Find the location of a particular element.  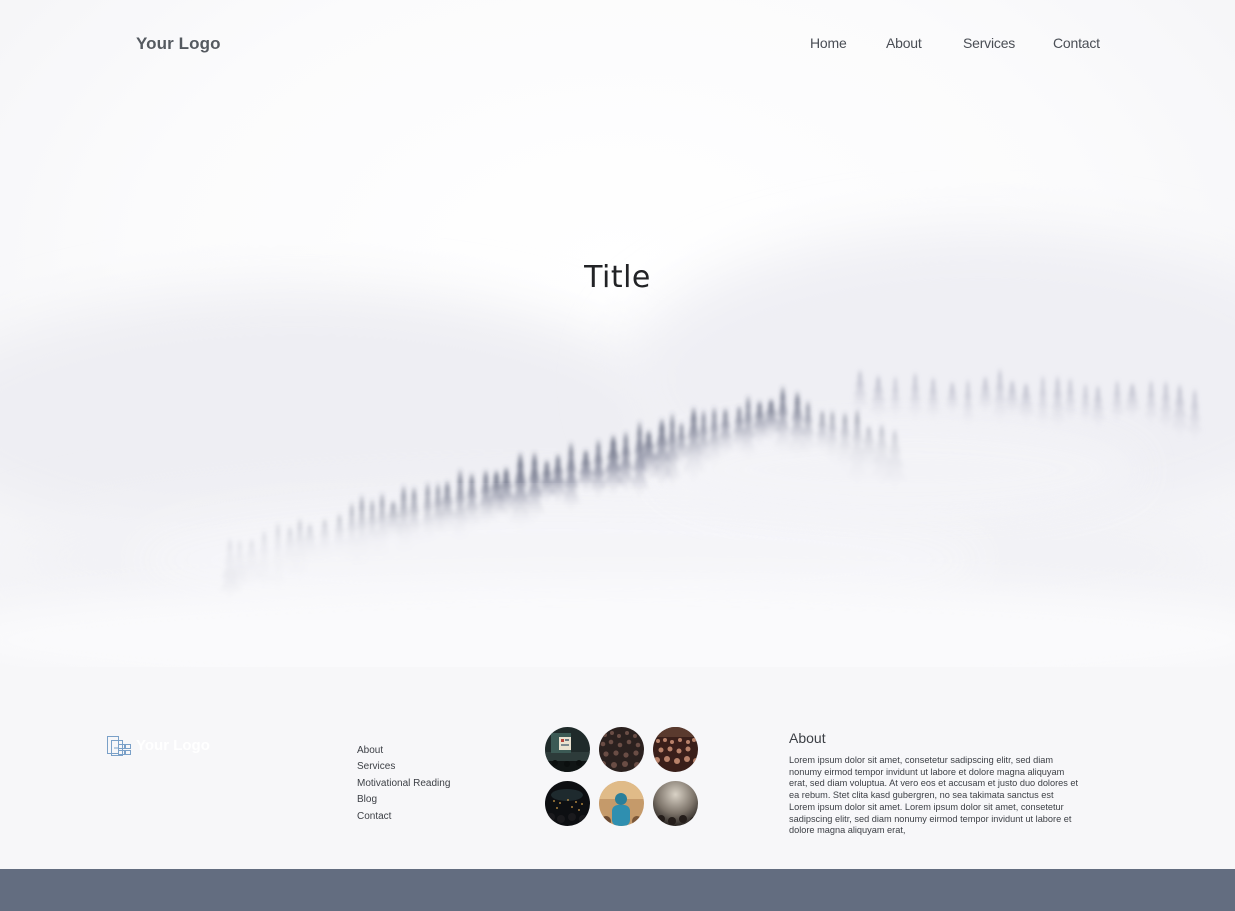

nav-services: Services is located at coordinates (989, 43).